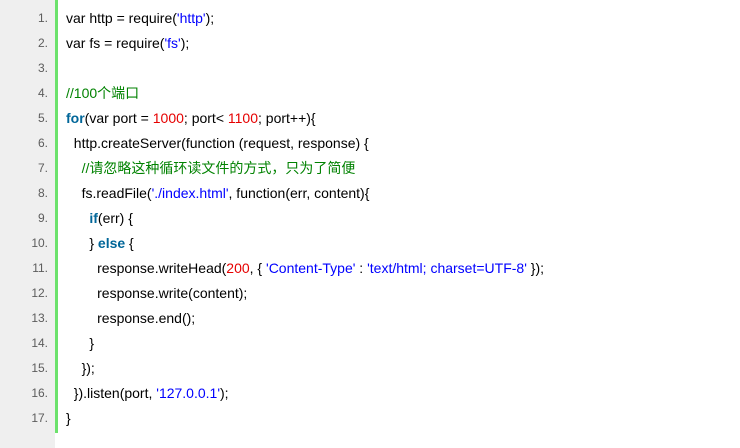  Describe the element at coordinates (242, 118) in the screenshot. I see `code-token-number: 1100` at that location.